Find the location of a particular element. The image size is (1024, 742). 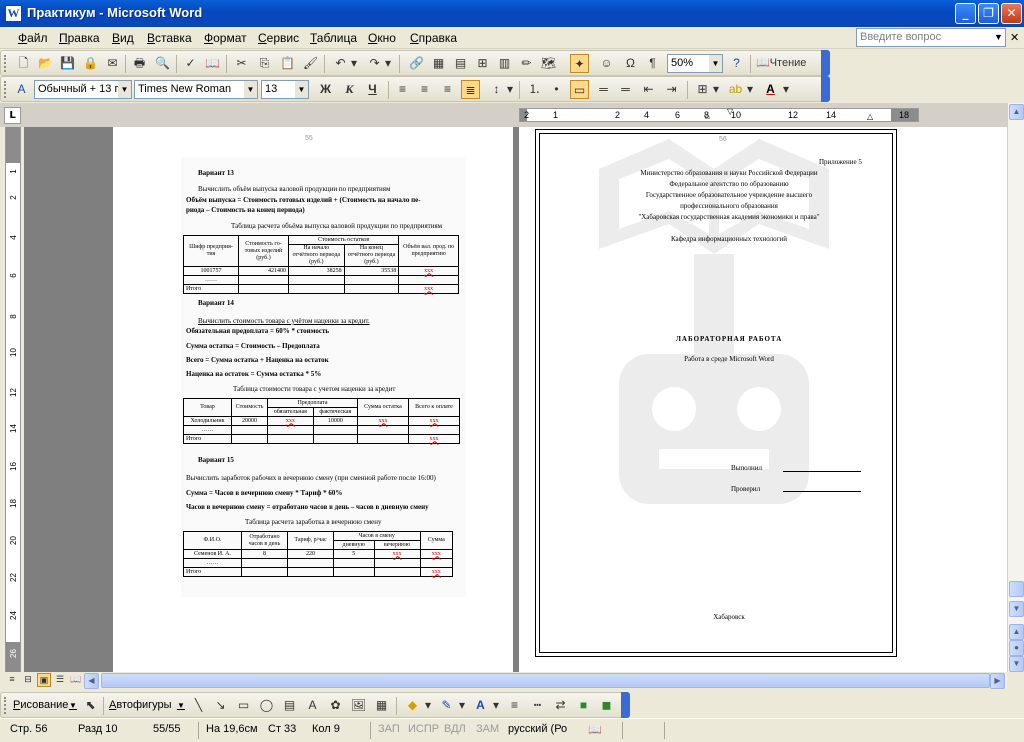

3d-icon: ◼ is located at coordinates (606, 705).